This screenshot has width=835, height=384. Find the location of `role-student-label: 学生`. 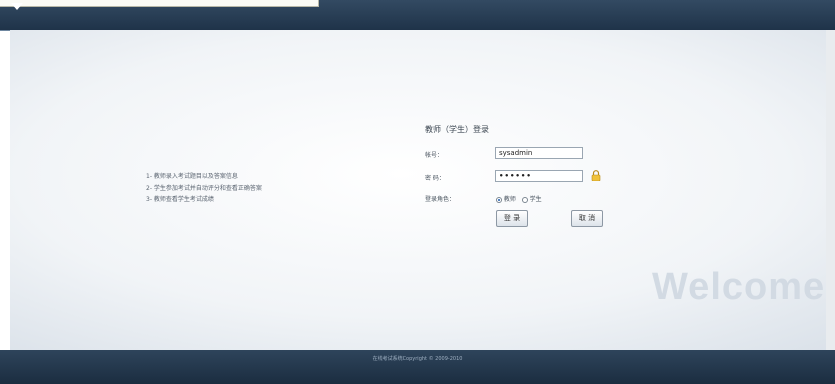

role-student-label: 学生 is located at coordinates (535, 199).